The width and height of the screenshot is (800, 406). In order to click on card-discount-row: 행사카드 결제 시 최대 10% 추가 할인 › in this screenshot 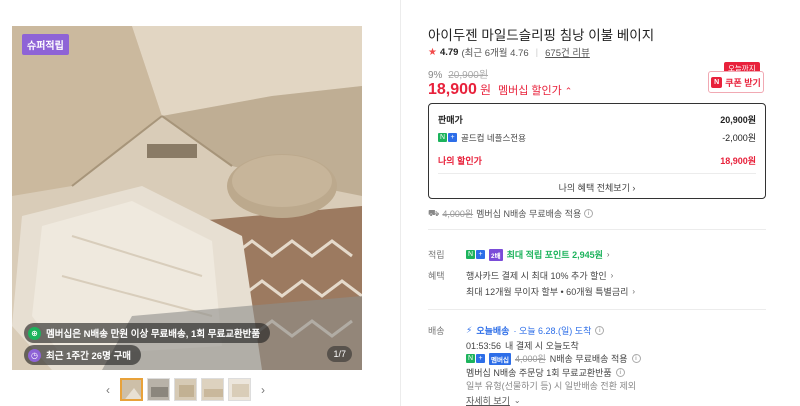, I will do `click(539, 275)`.